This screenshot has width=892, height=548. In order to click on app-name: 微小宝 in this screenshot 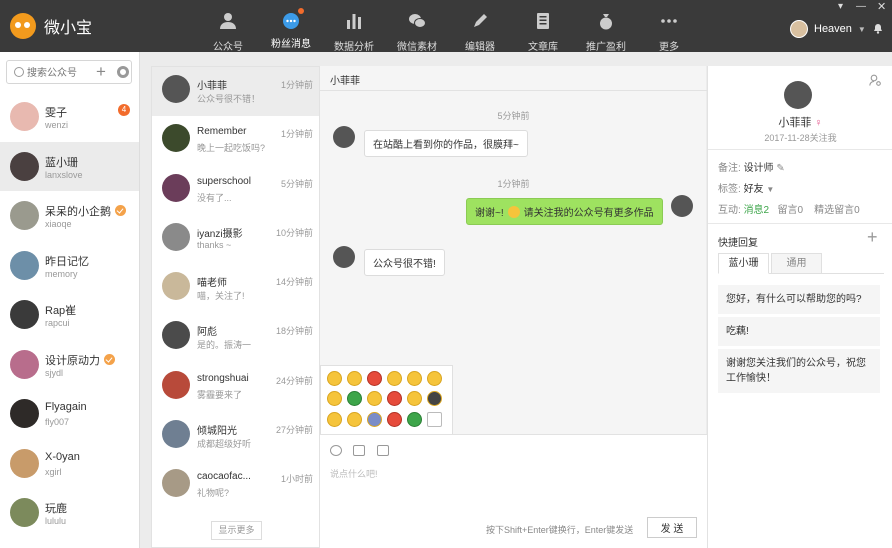, I will do `click(68, 28)`.